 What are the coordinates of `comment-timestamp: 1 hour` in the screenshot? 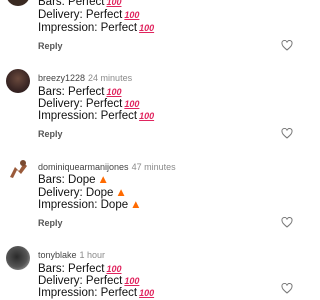 It's located at (92, 255).